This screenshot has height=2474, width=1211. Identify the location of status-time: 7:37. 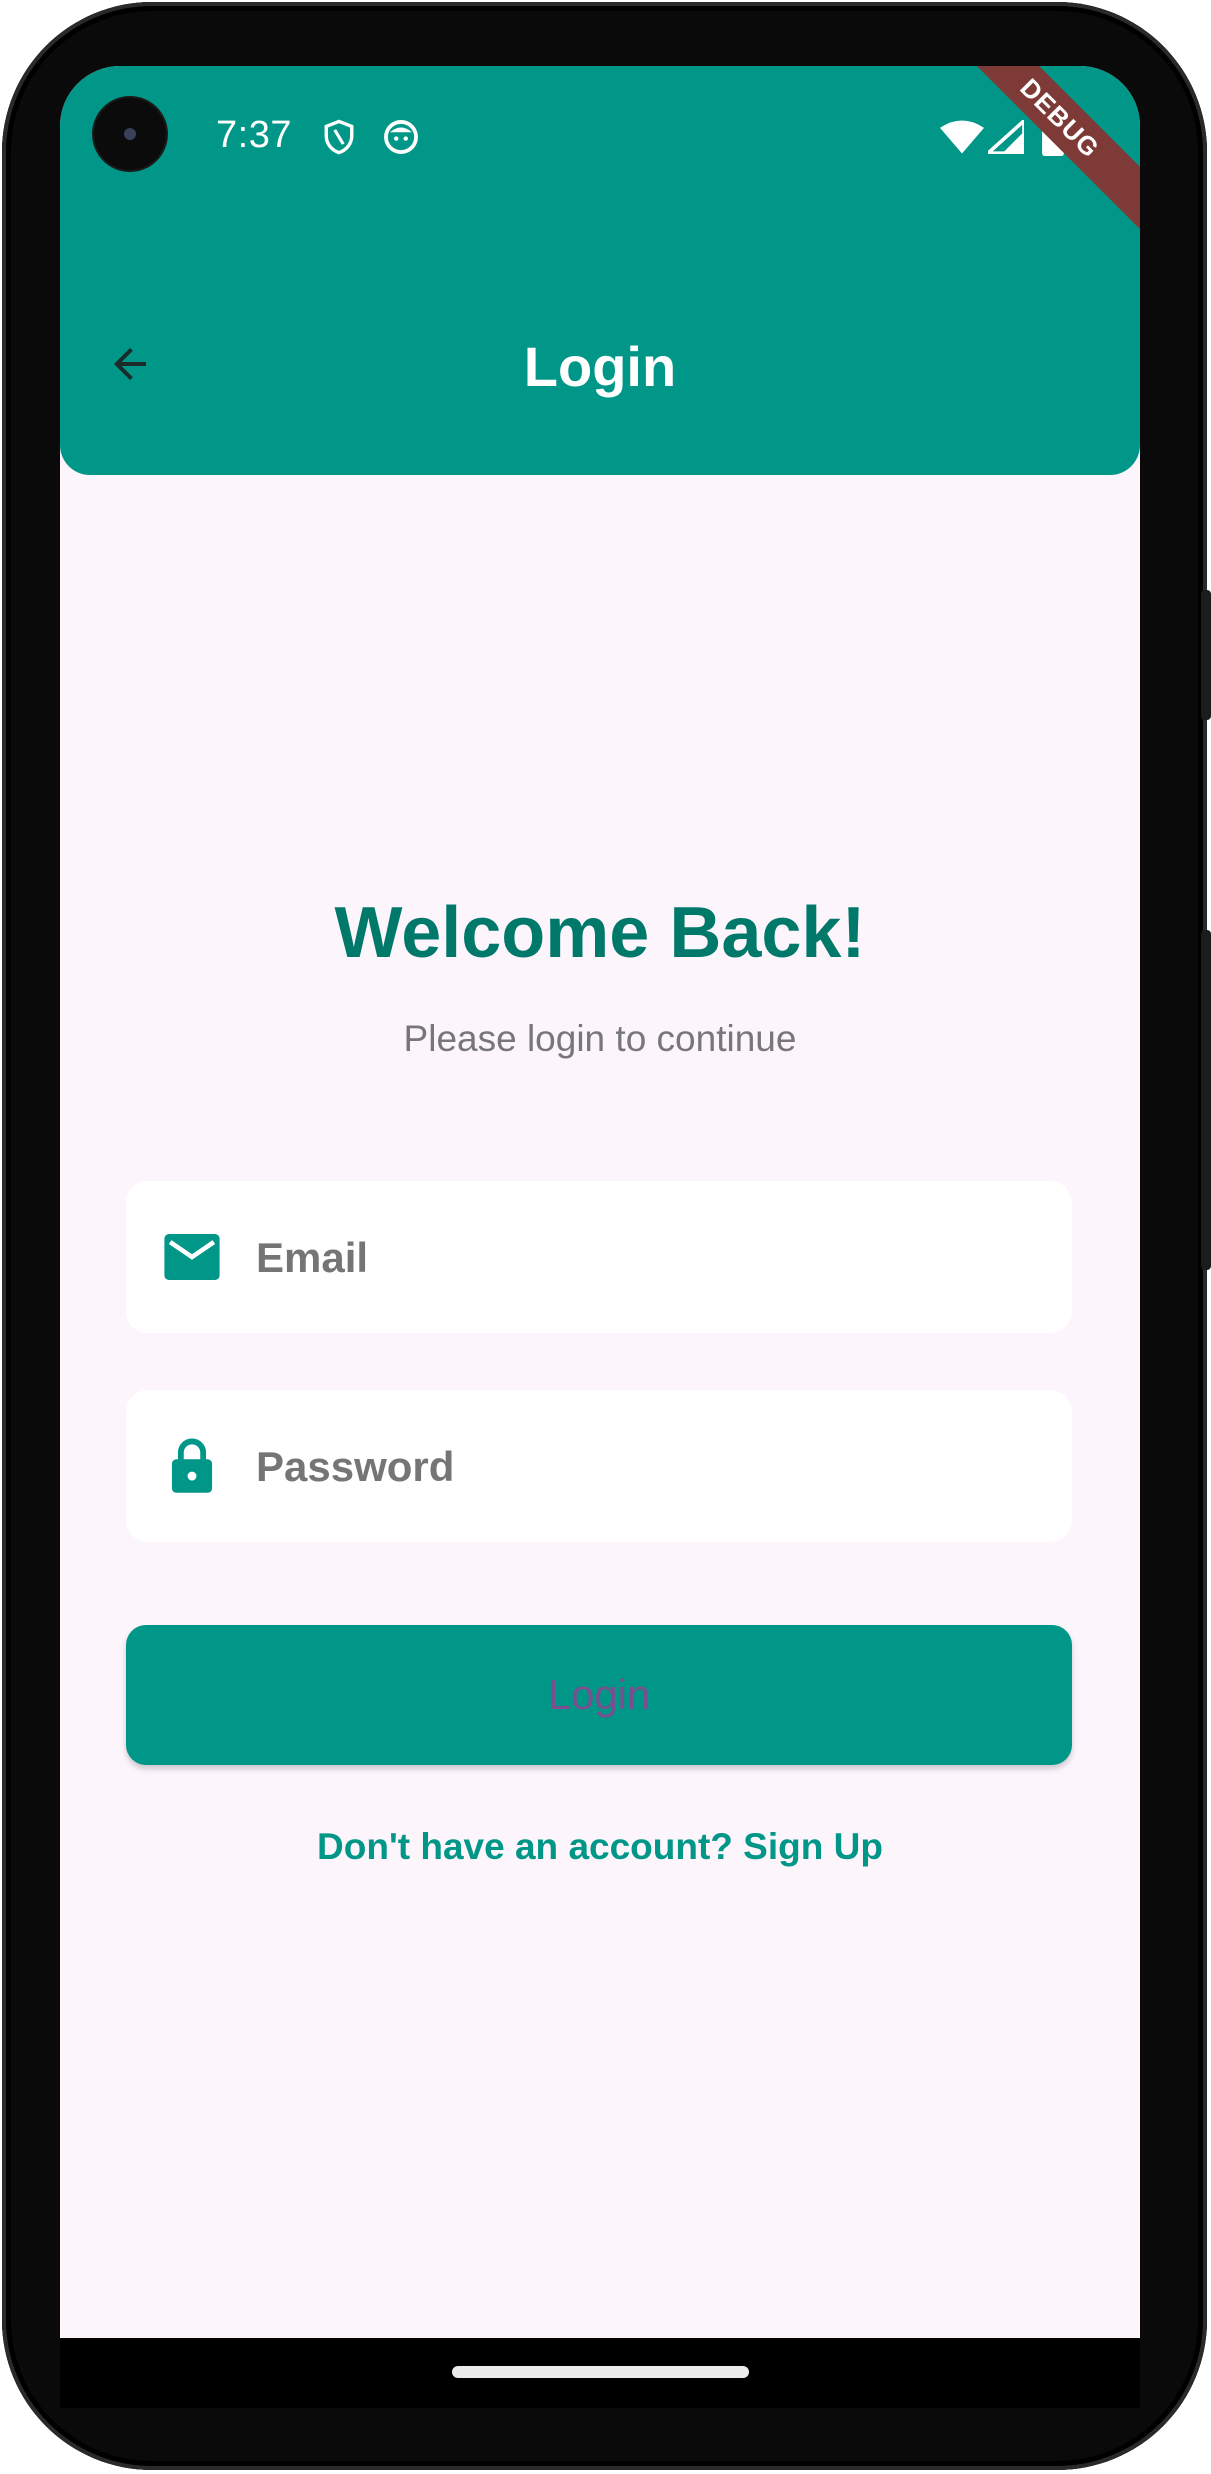
(254, 135).